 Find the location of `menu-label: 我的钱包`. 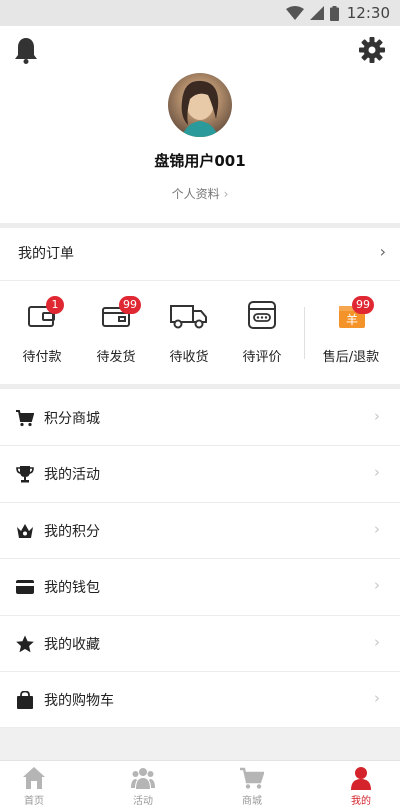

menu-label: 我的钱包 is located at coordinates (72, 588).